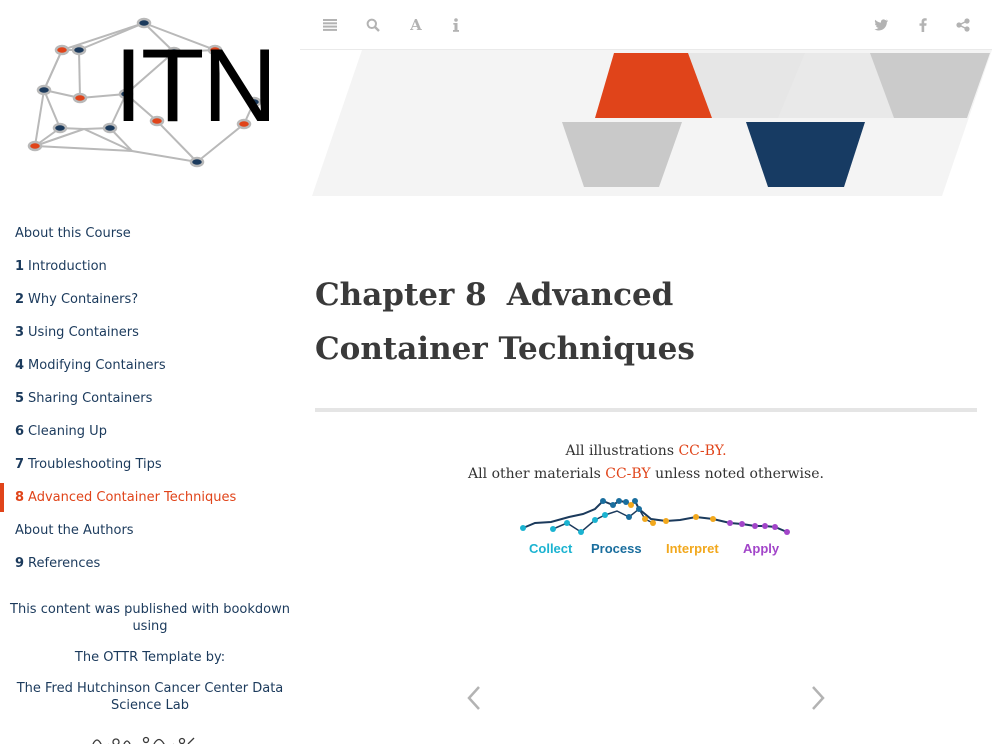 The width and height of the screenshot is (992, 744). I want to click on banner-graphic-icon, so click(652, 123).